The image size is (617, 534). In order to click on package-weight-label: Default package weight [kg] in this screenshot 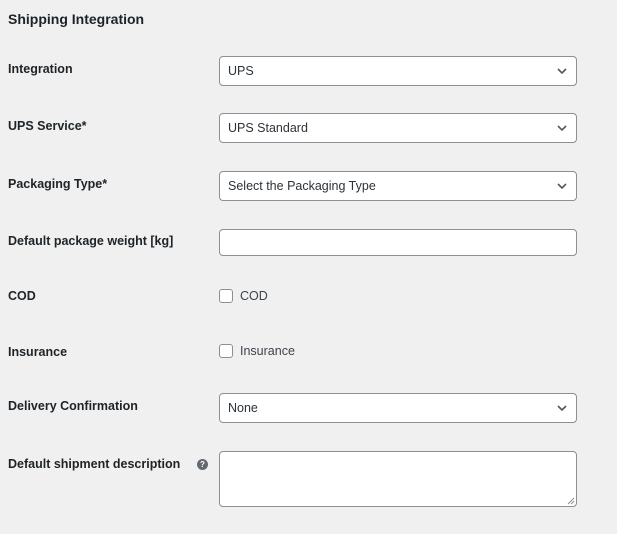, I will do `click(91, 241)`.